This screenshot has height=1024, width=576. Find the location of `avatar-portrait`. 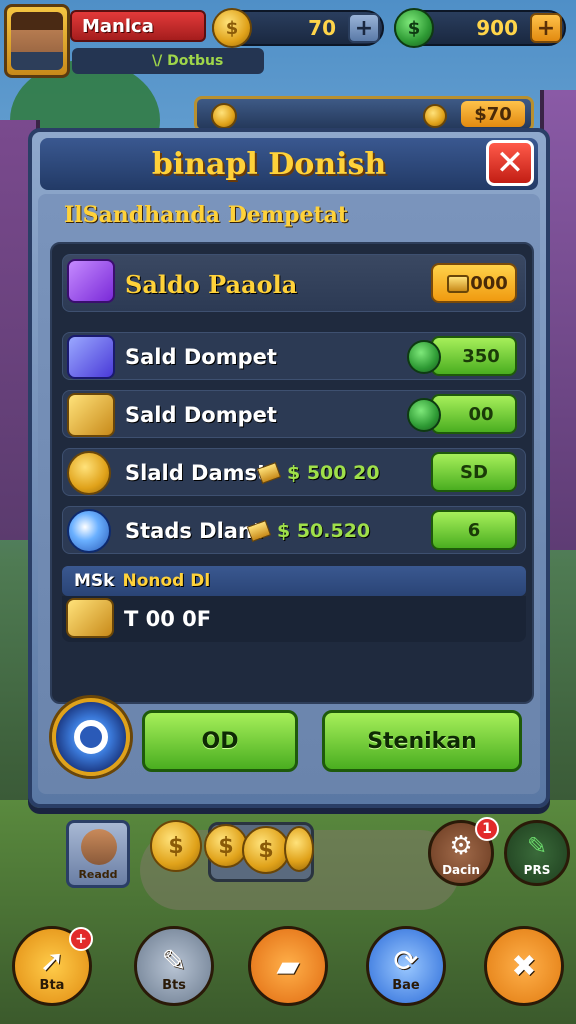

avatar-portrait is located at coordinates (37, 41).